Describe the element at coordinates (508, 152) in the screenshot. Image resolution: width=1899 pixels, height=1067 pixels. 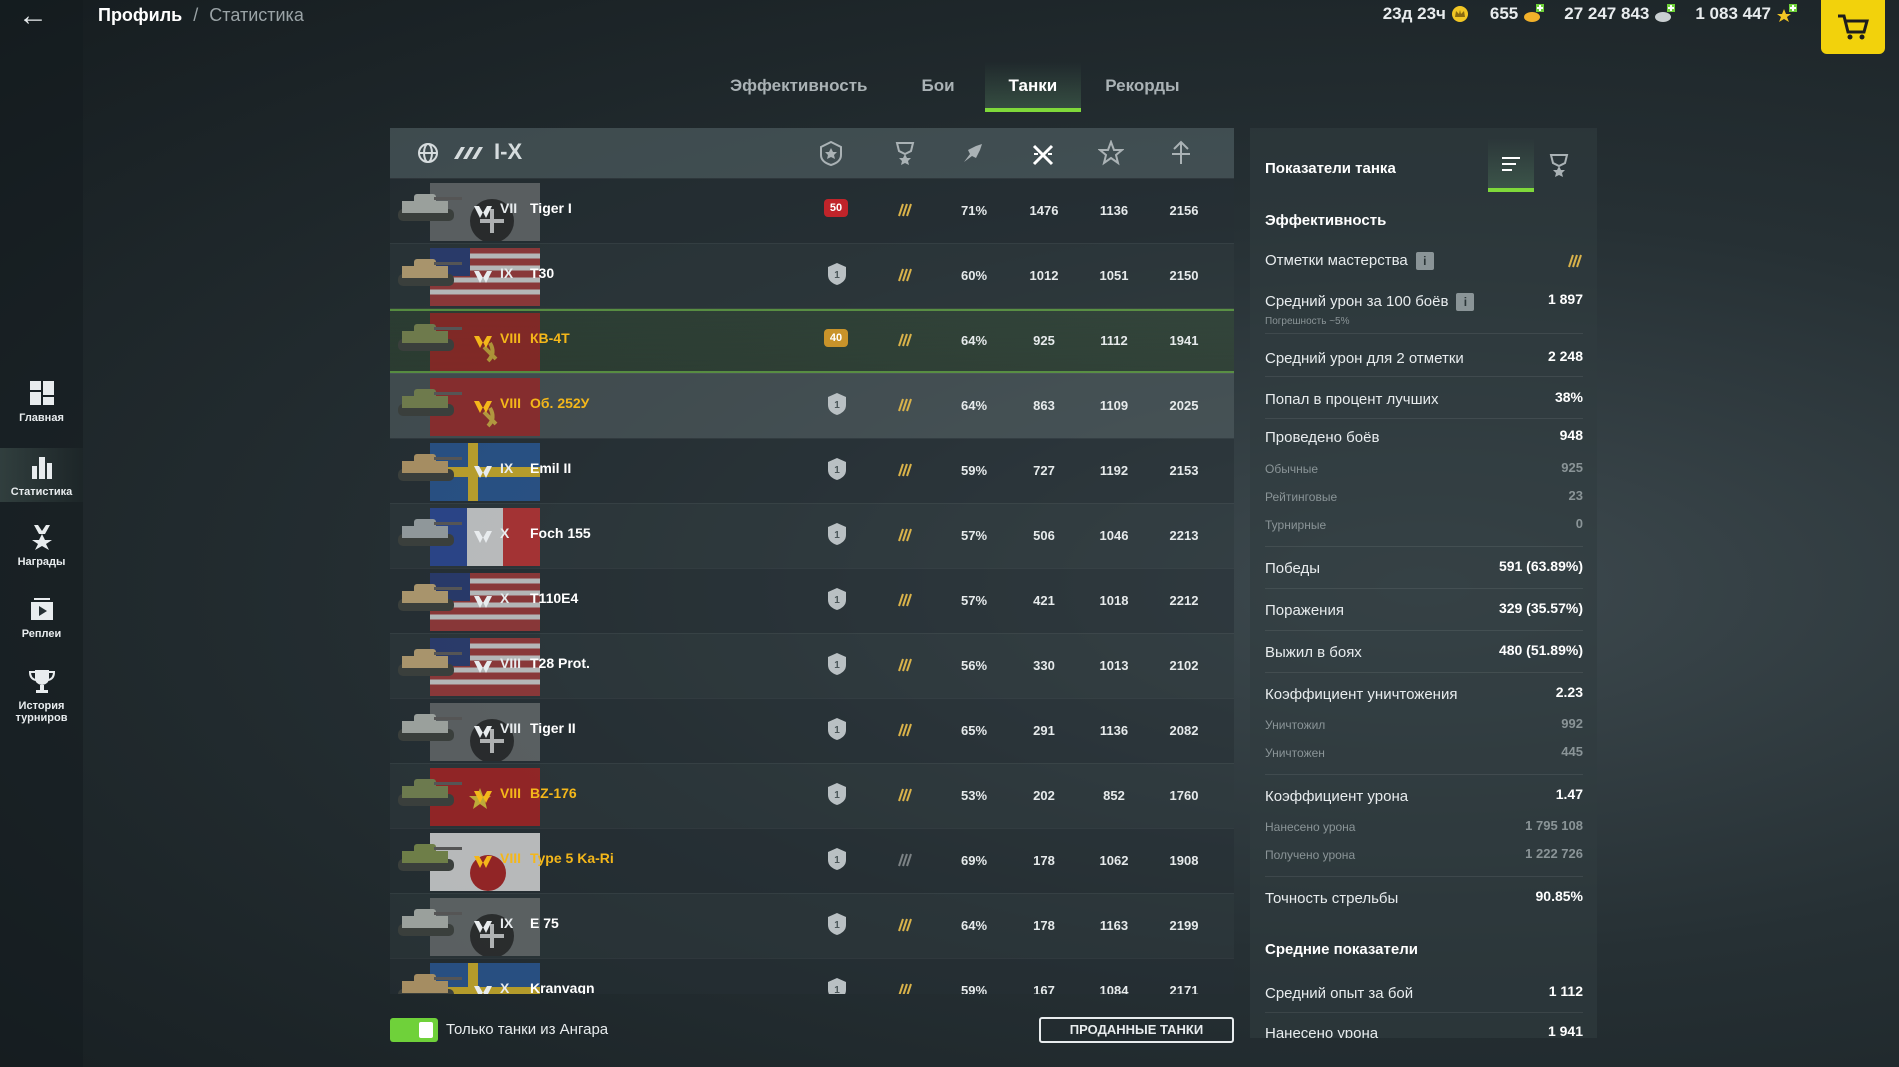
I see `tier-filter: I-X` at that location.